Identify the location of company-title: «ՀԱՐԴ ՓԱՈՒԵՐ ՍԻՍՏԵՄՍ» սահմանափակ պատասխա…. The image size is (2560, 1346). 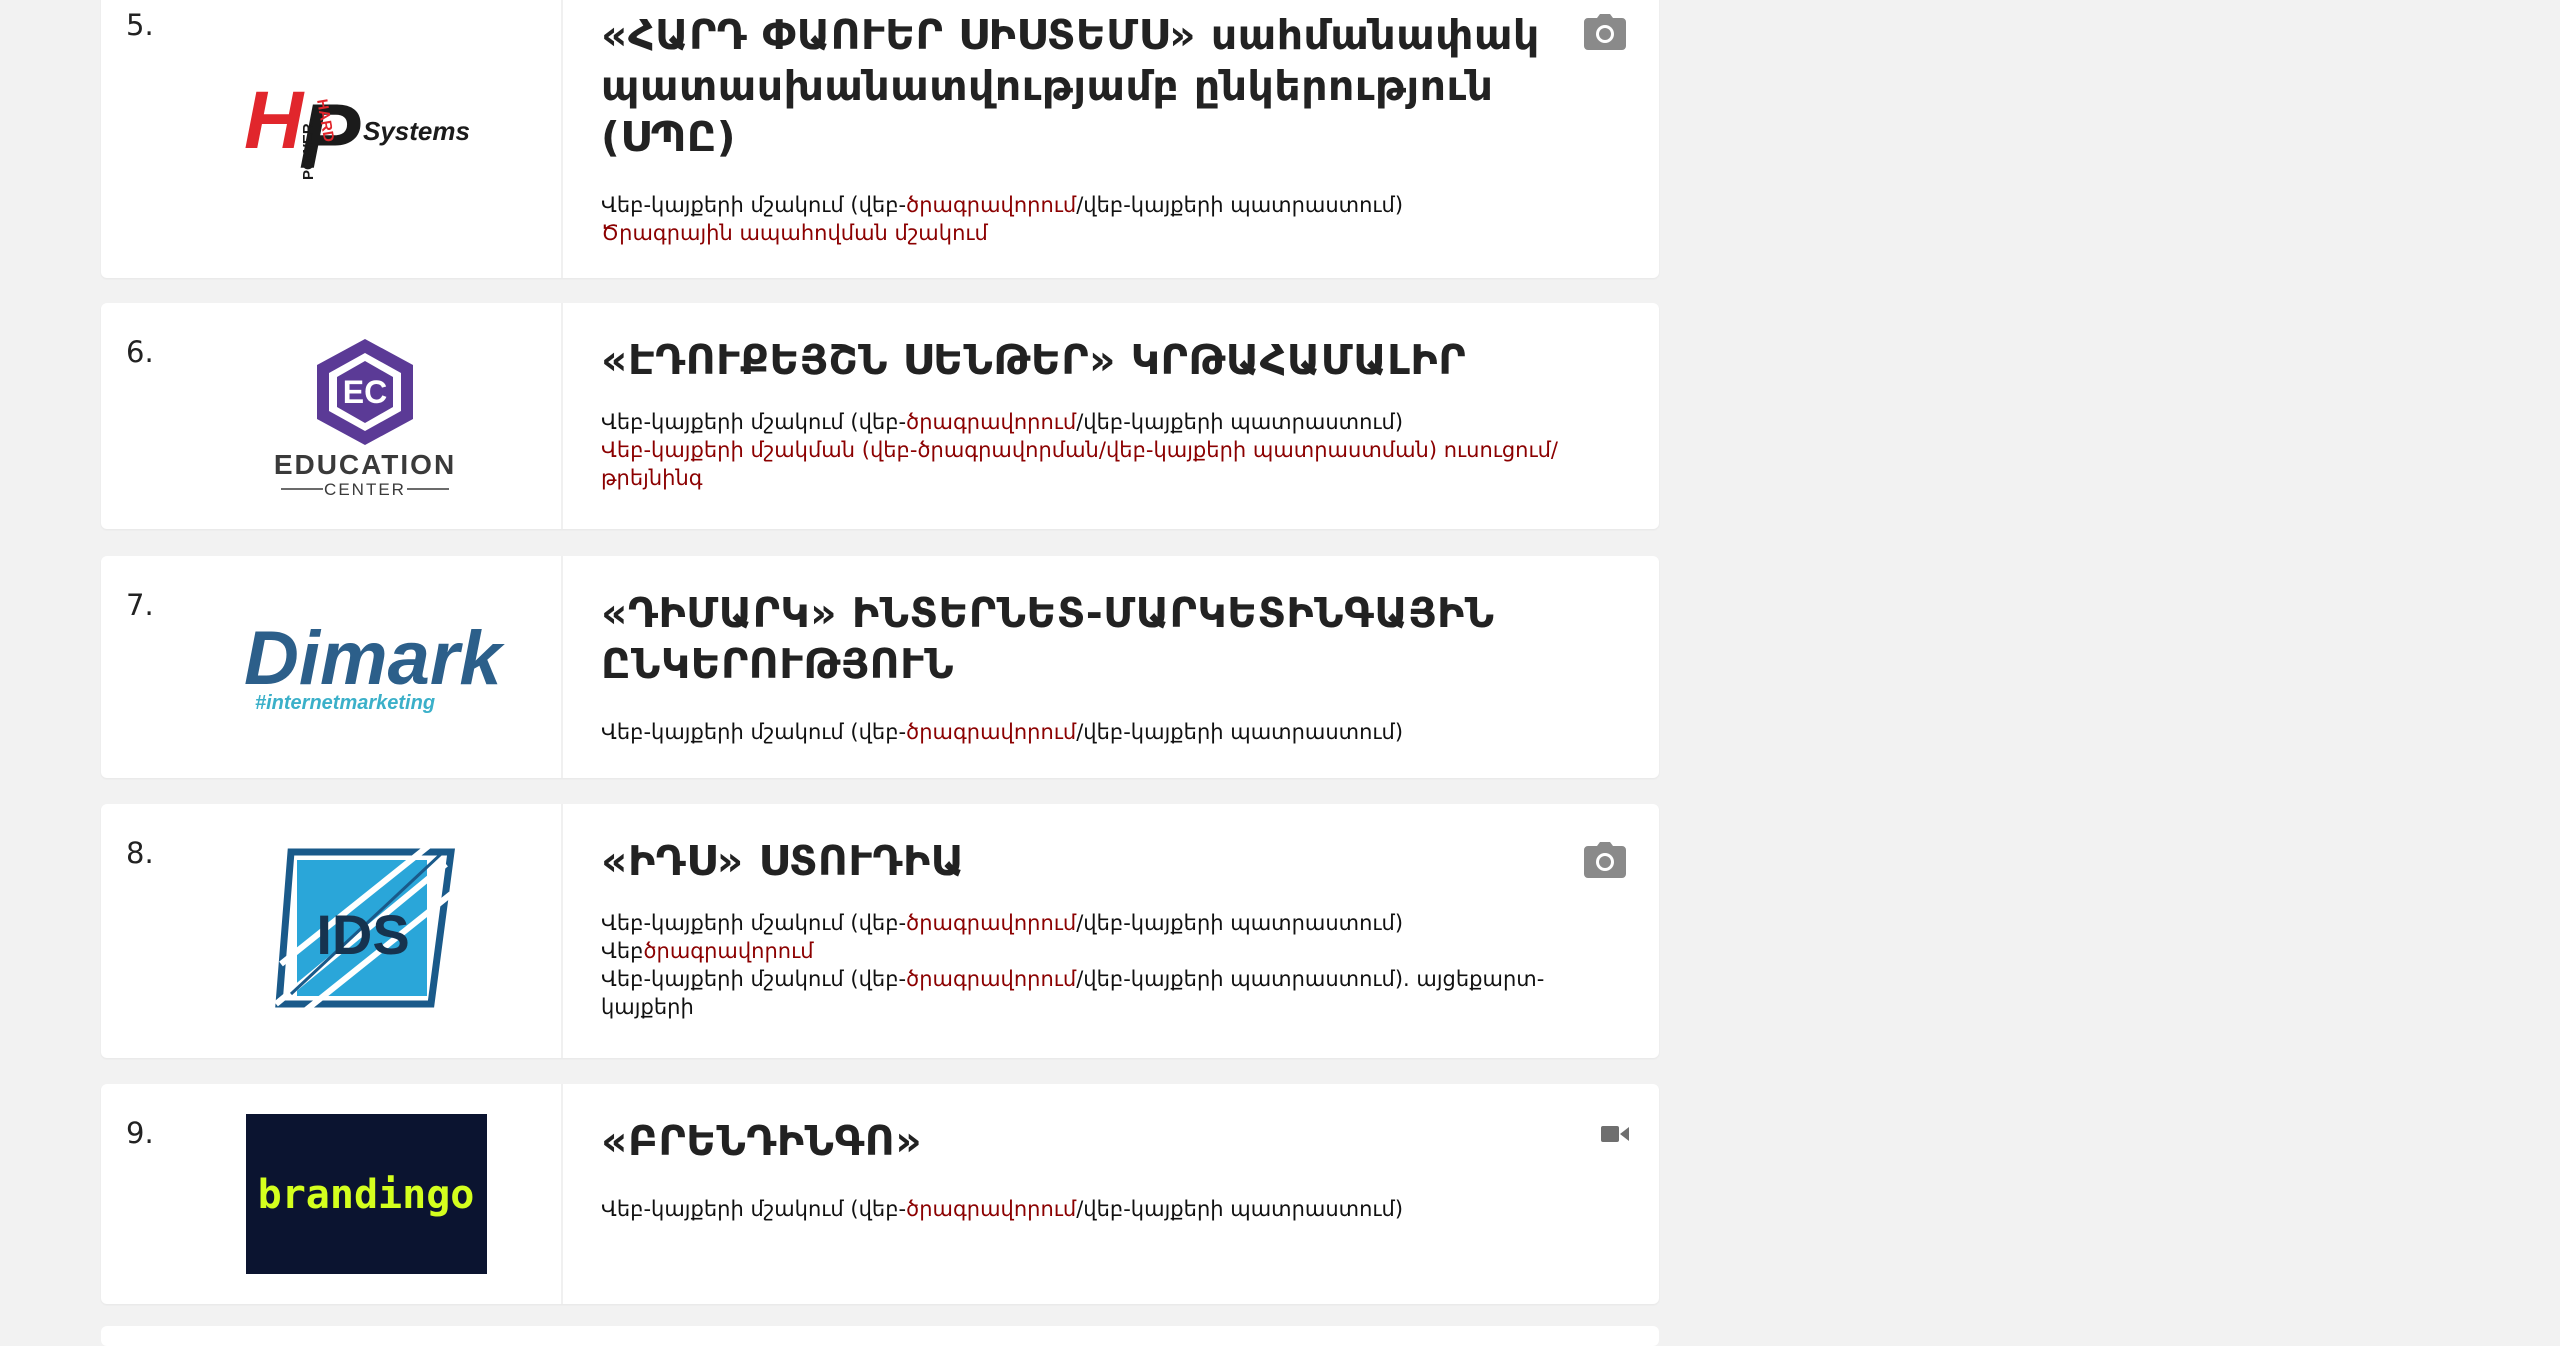
(1091, 86).